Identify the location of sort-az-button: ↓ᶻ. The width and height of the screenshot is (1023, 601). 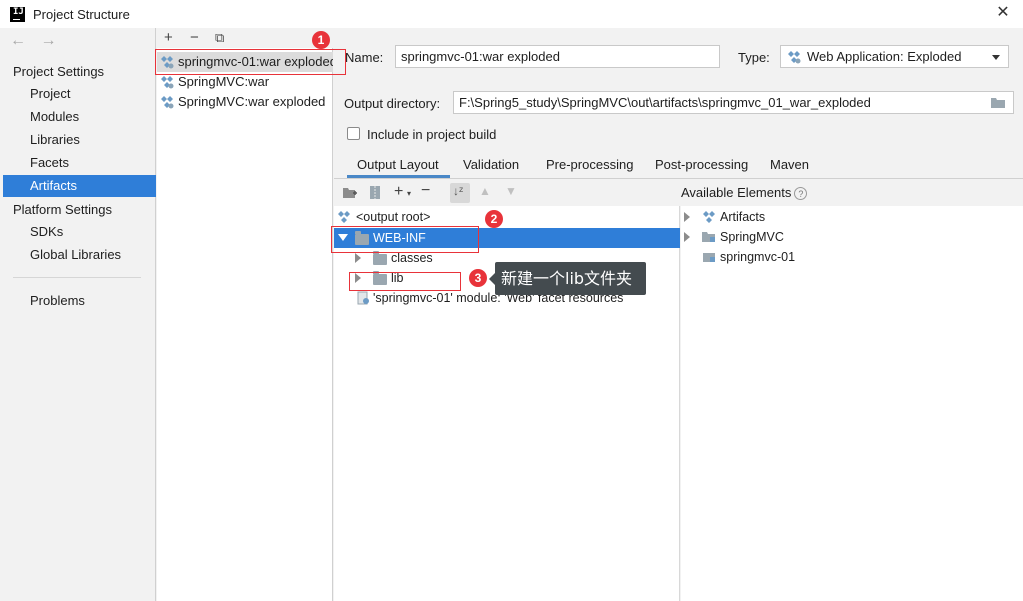
(460, 193).